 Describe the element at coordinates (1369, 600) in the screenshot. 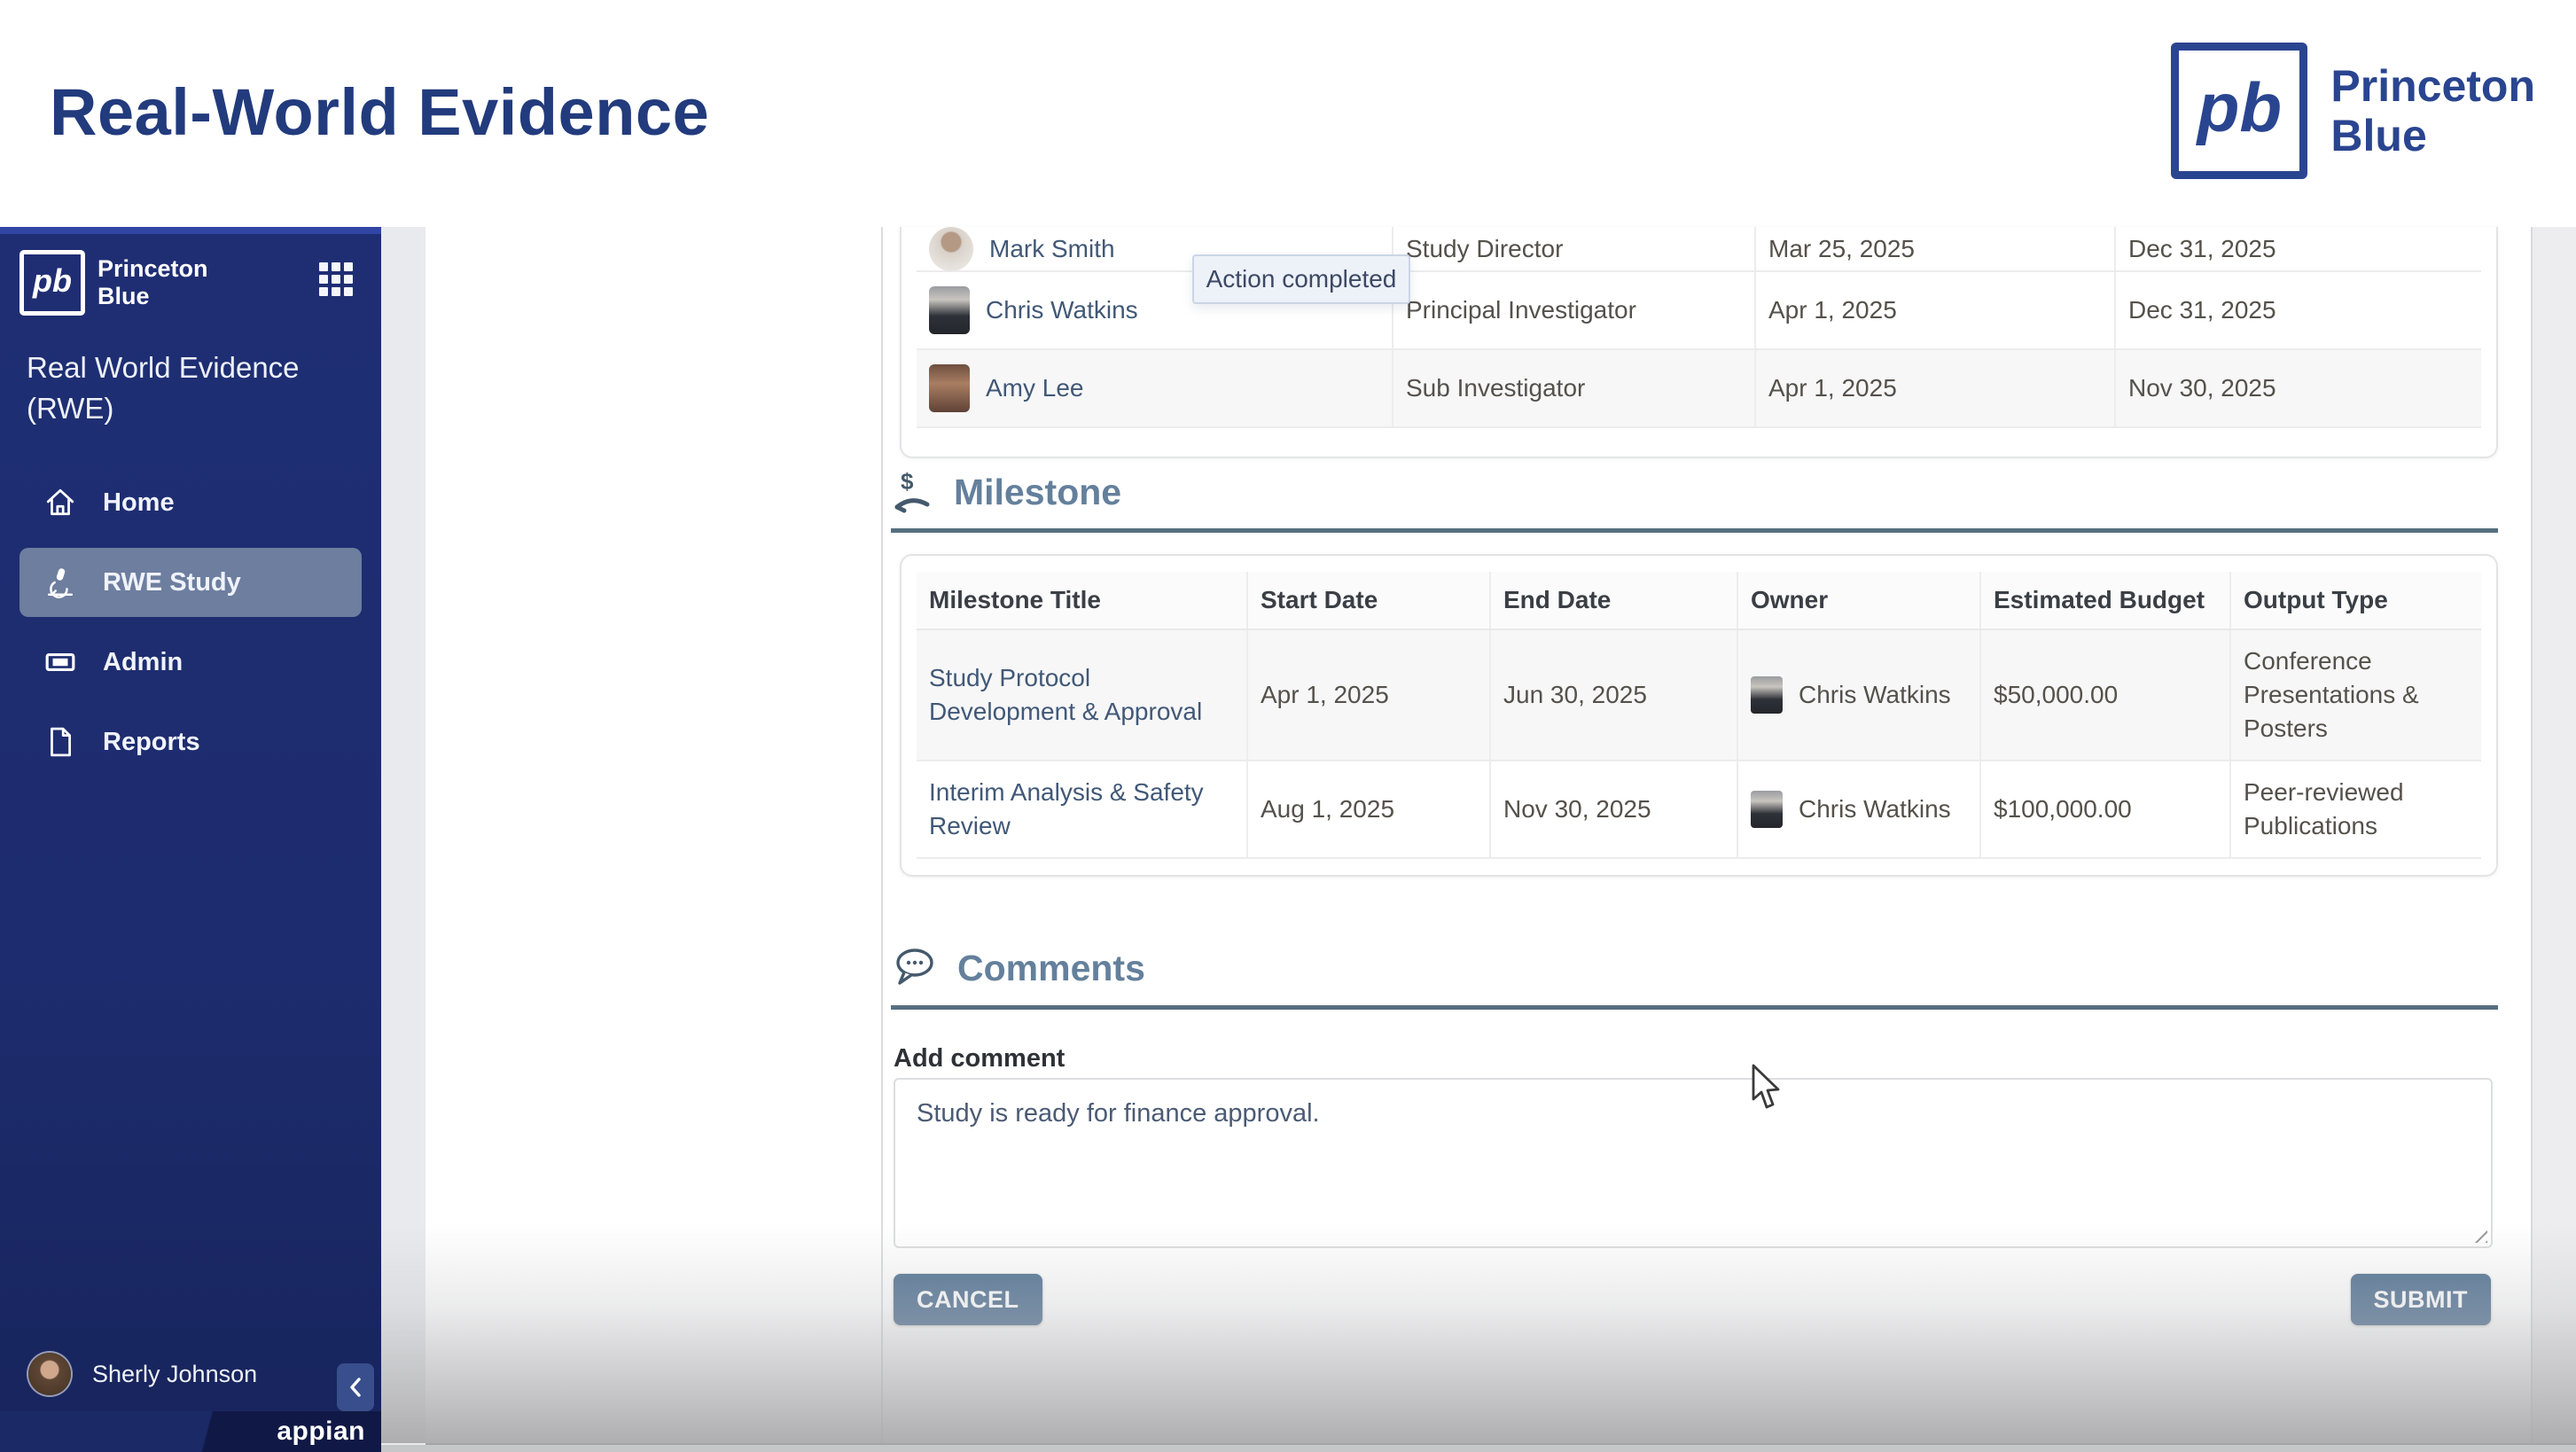

I see `column-header: Start Date` at that location.